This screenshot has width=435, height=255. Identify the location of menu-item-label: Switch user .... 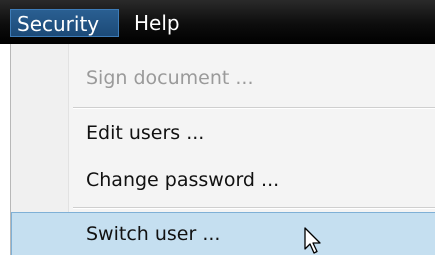
(153, 234).